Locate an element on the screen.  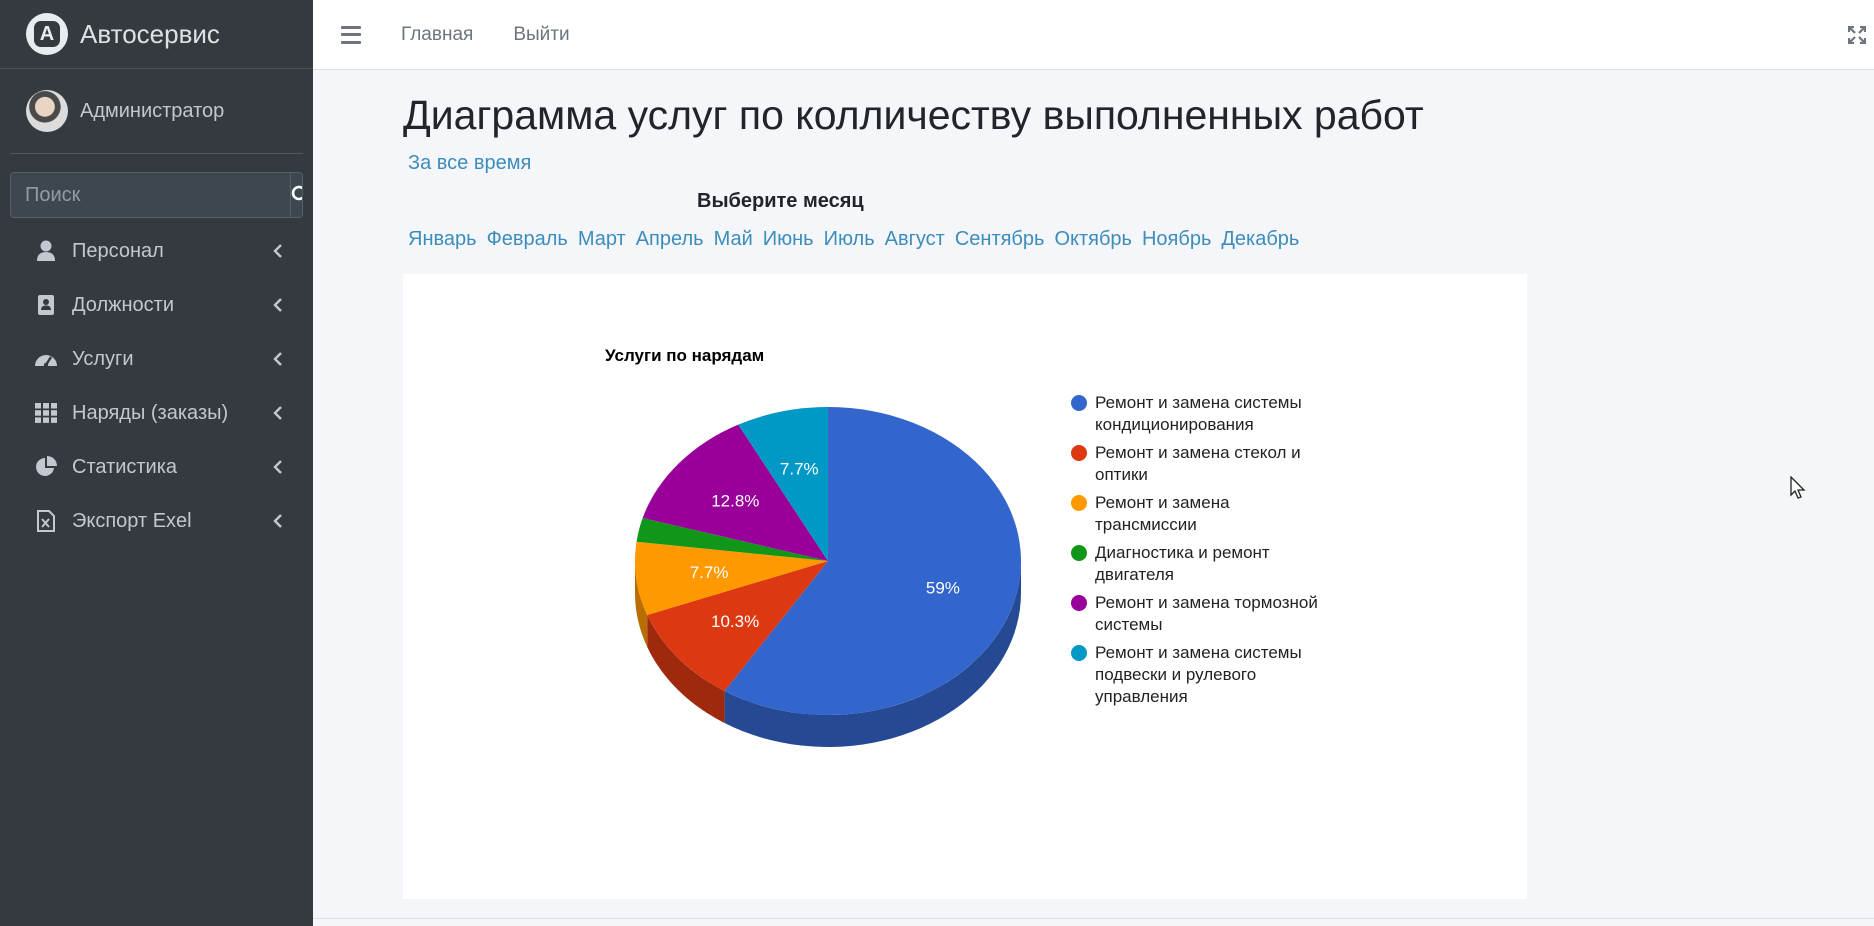
sidebar-search is located at coordinates (156, 195).